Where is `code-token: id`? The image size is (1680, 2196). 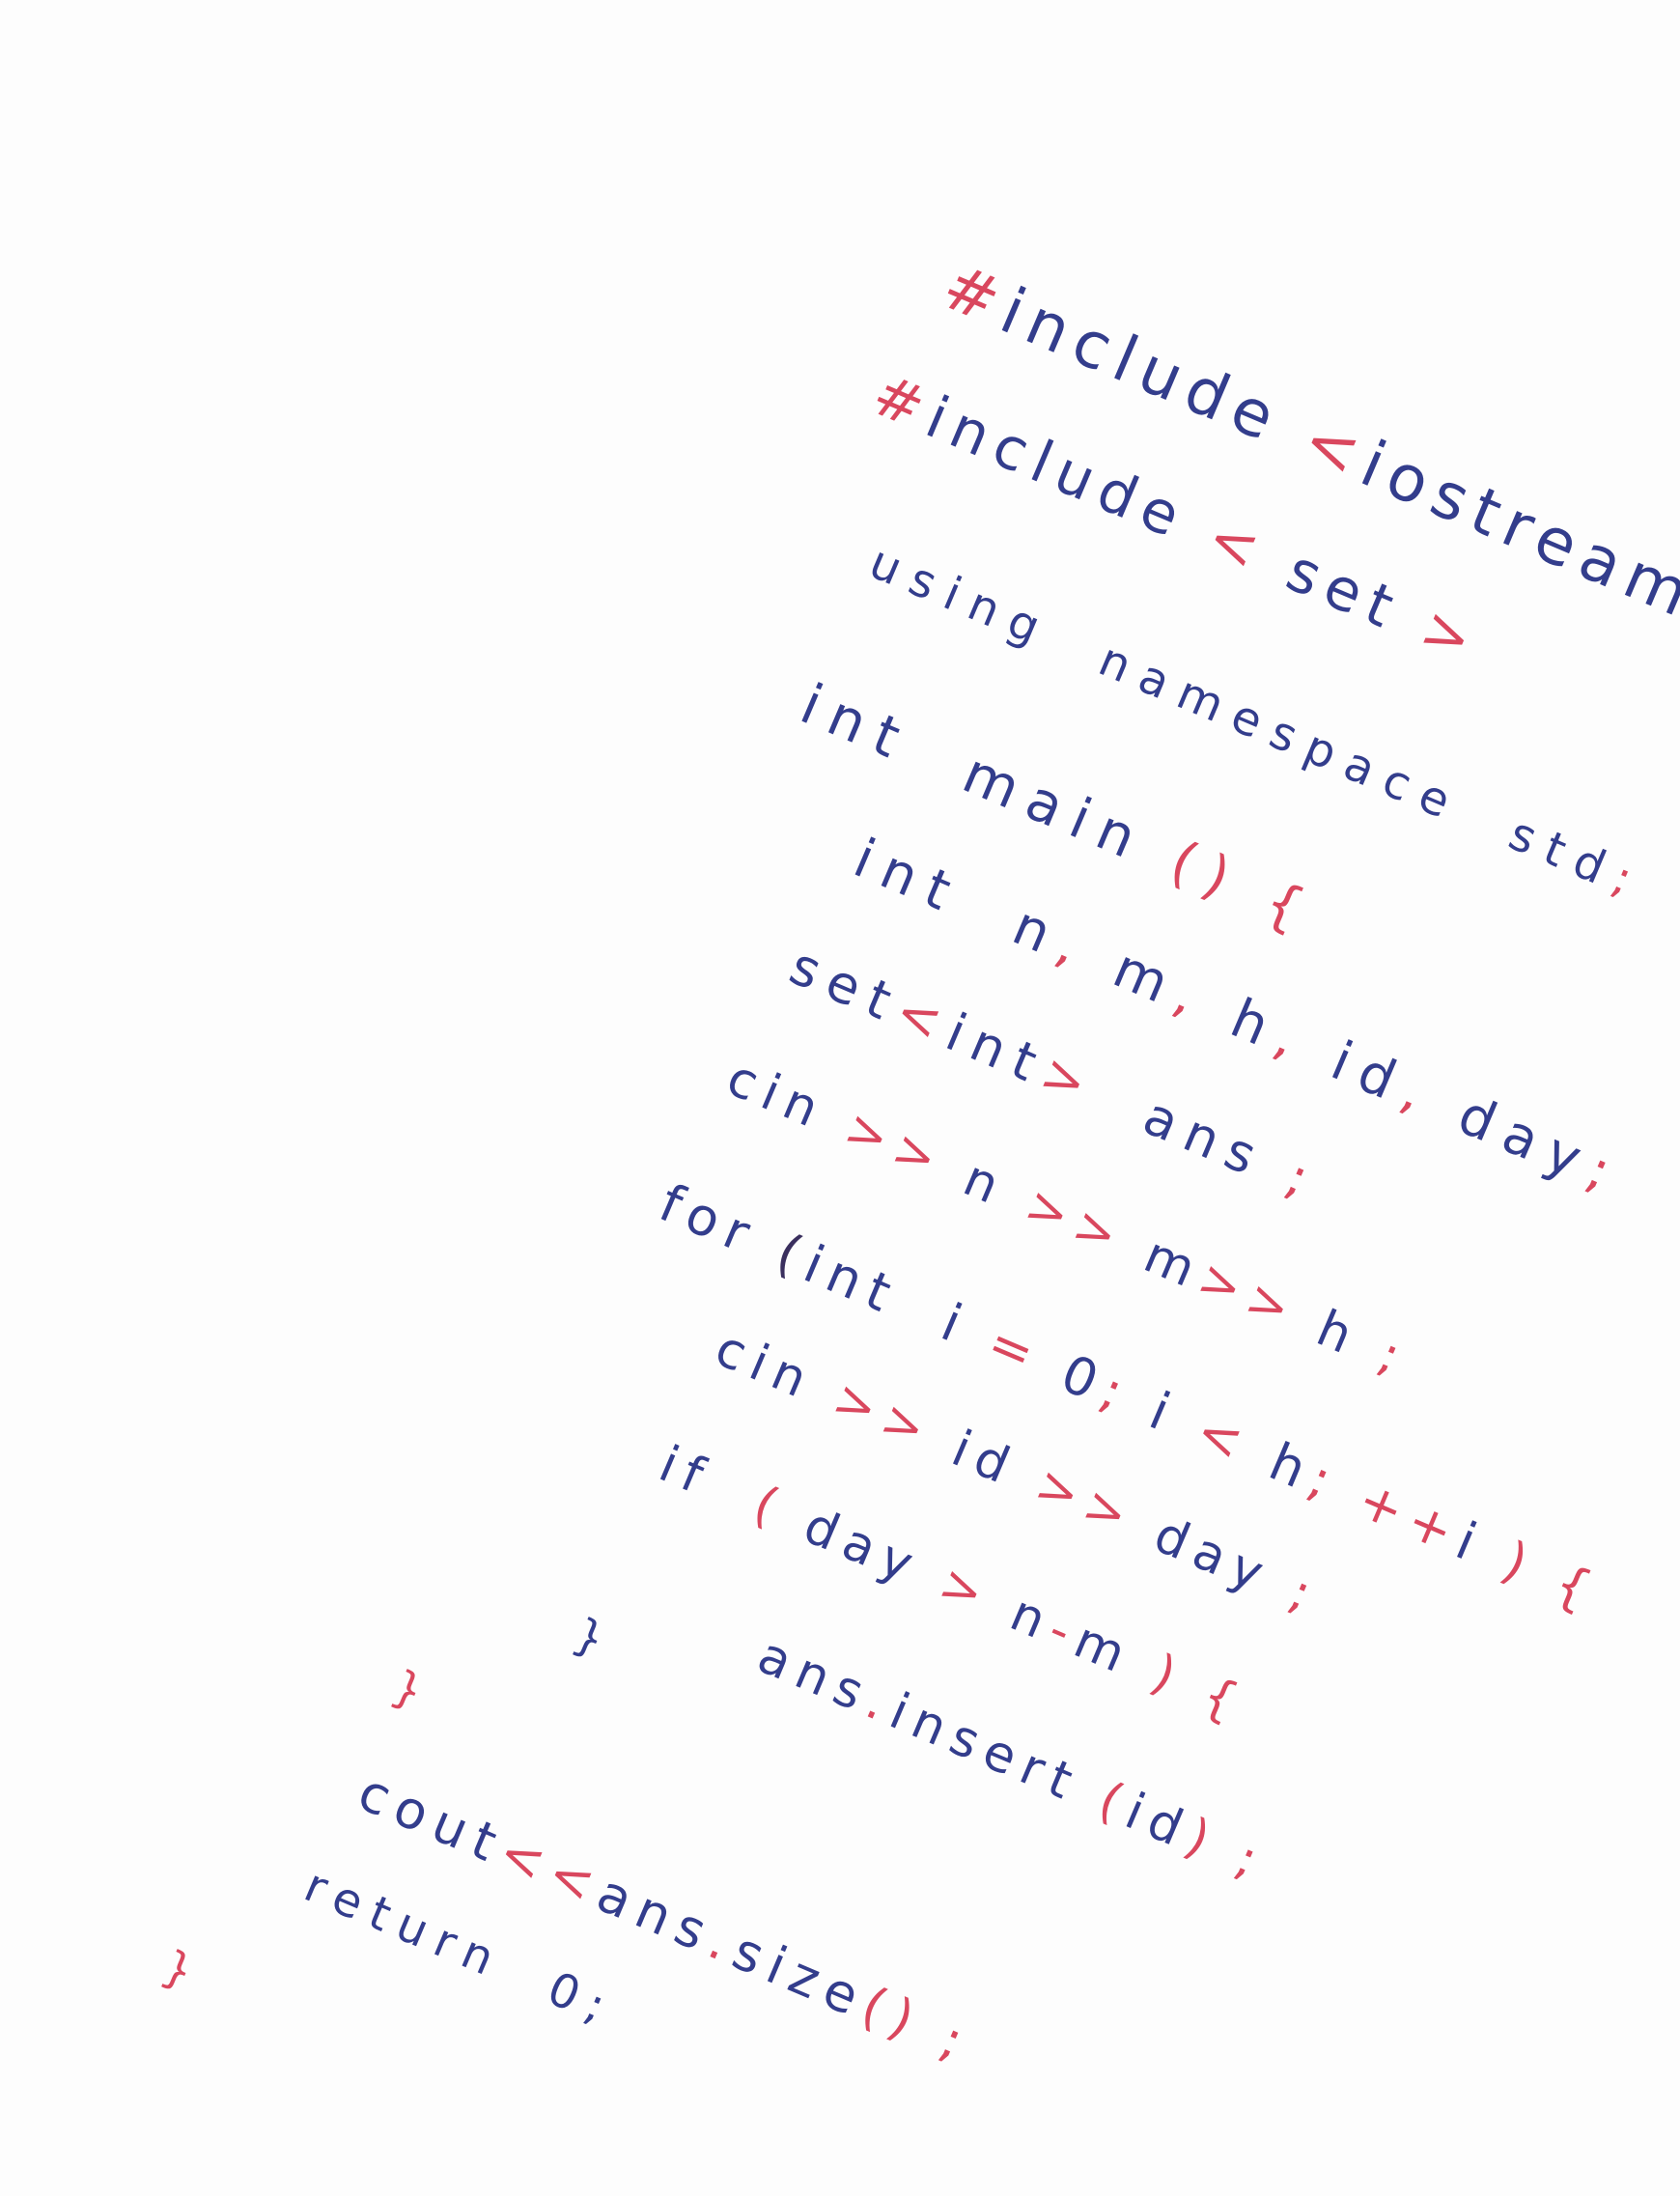 code-token: id is located at coordinates (985, 1459).